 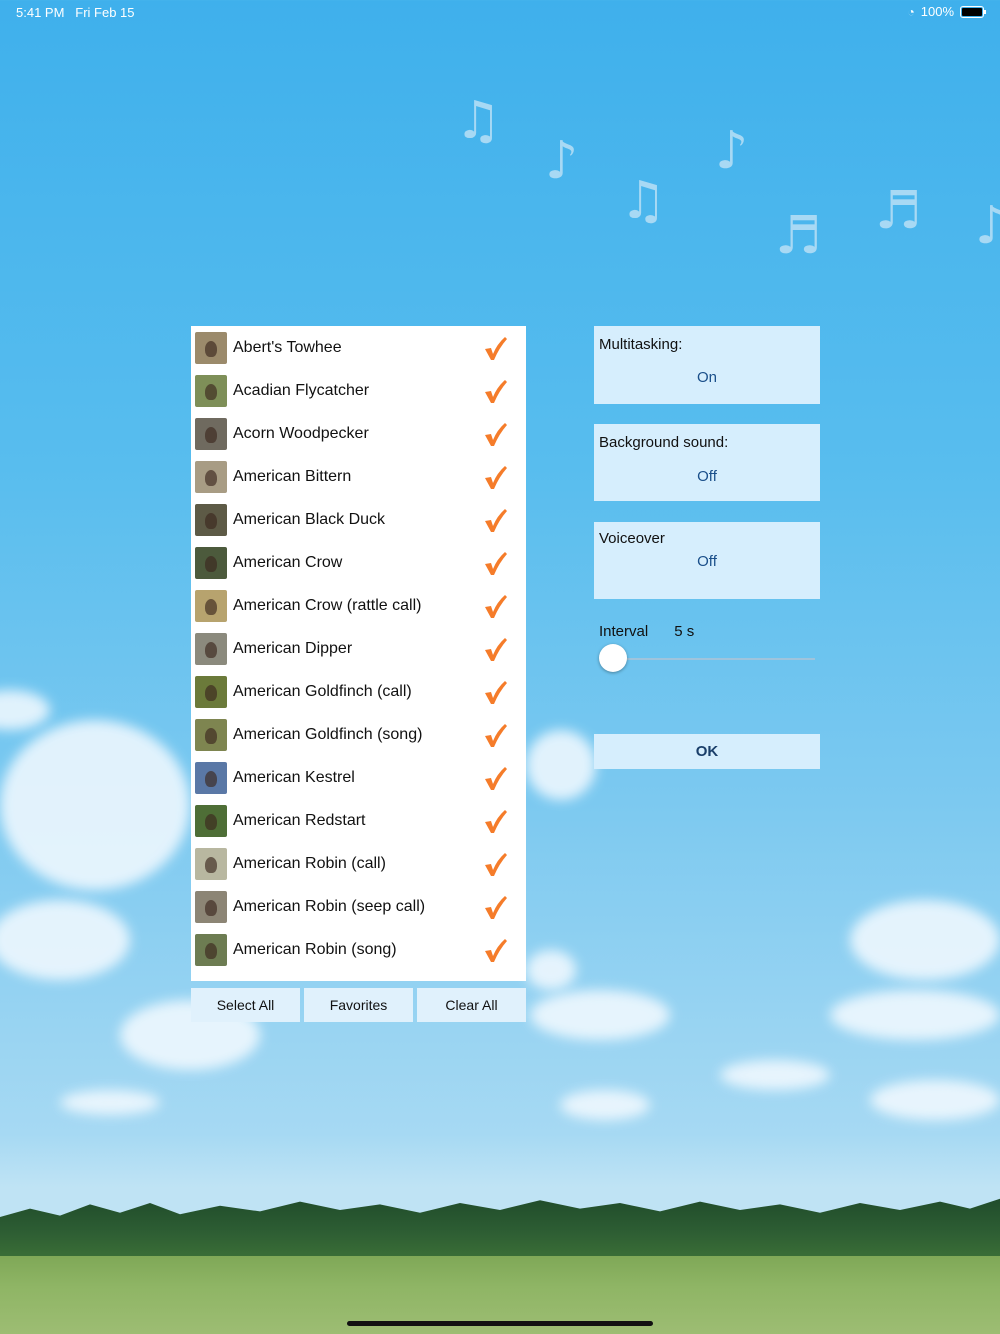 What do you see at coordinates (707, 751) in the screenshot?
I see `ok-button: OK` at bounding box center [707, 751].